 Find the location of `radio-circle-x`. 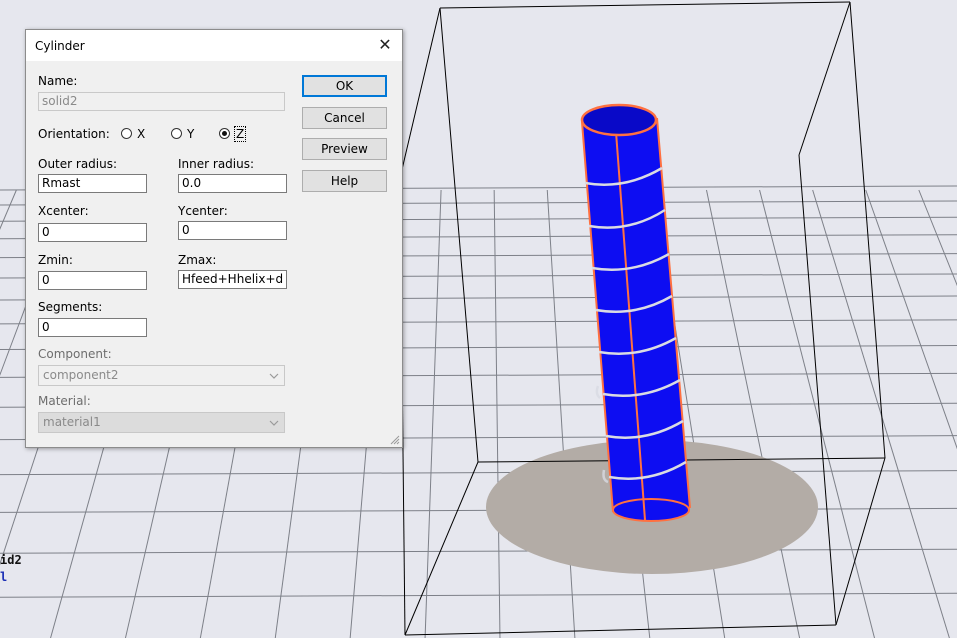

radio-circle-x is located at coordinates (126, 133).